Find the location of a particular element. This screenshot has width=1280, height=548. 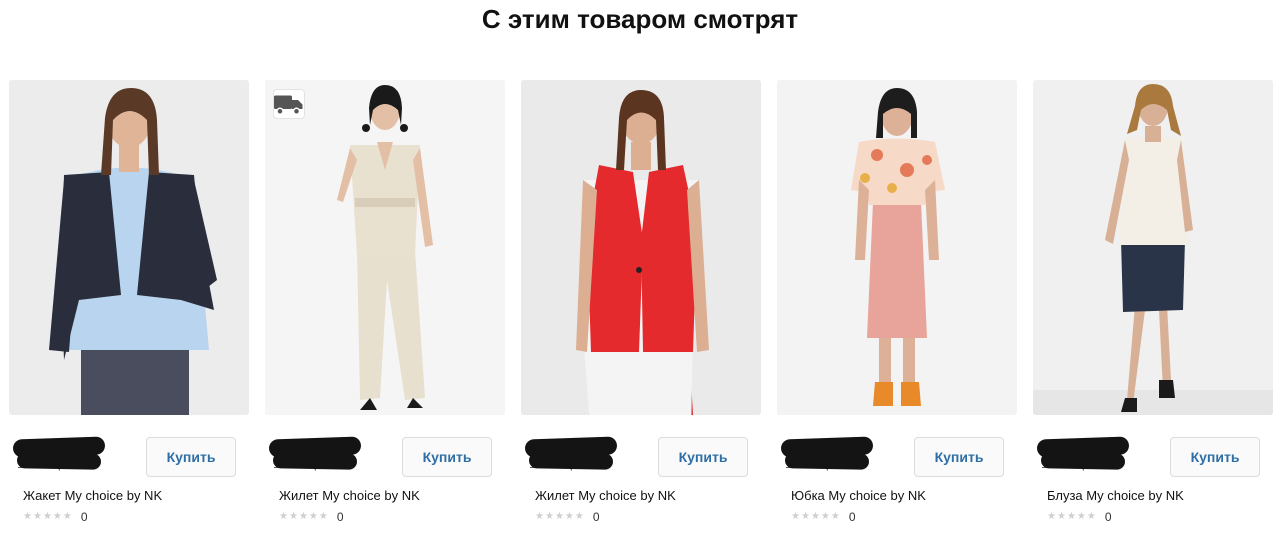

product-photo-skirt is located at coordinates (897, 247).